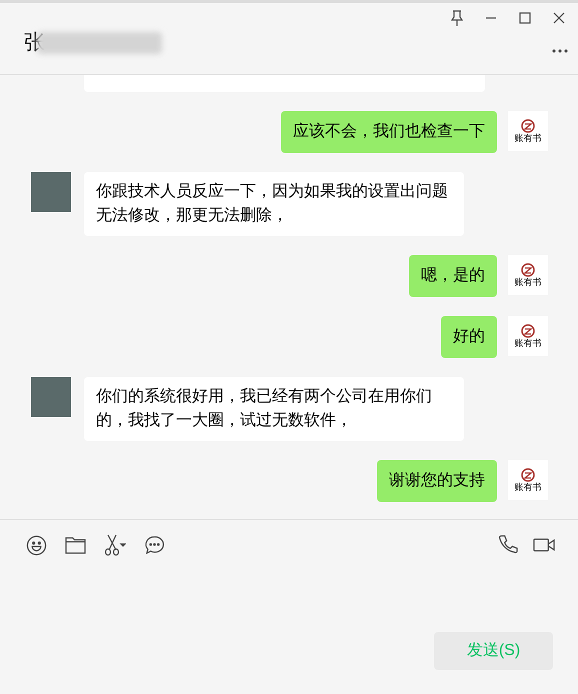 The height and width of the screenshot is (694, 578). I want to click on chat-bubble-icon, so click(154, 545).